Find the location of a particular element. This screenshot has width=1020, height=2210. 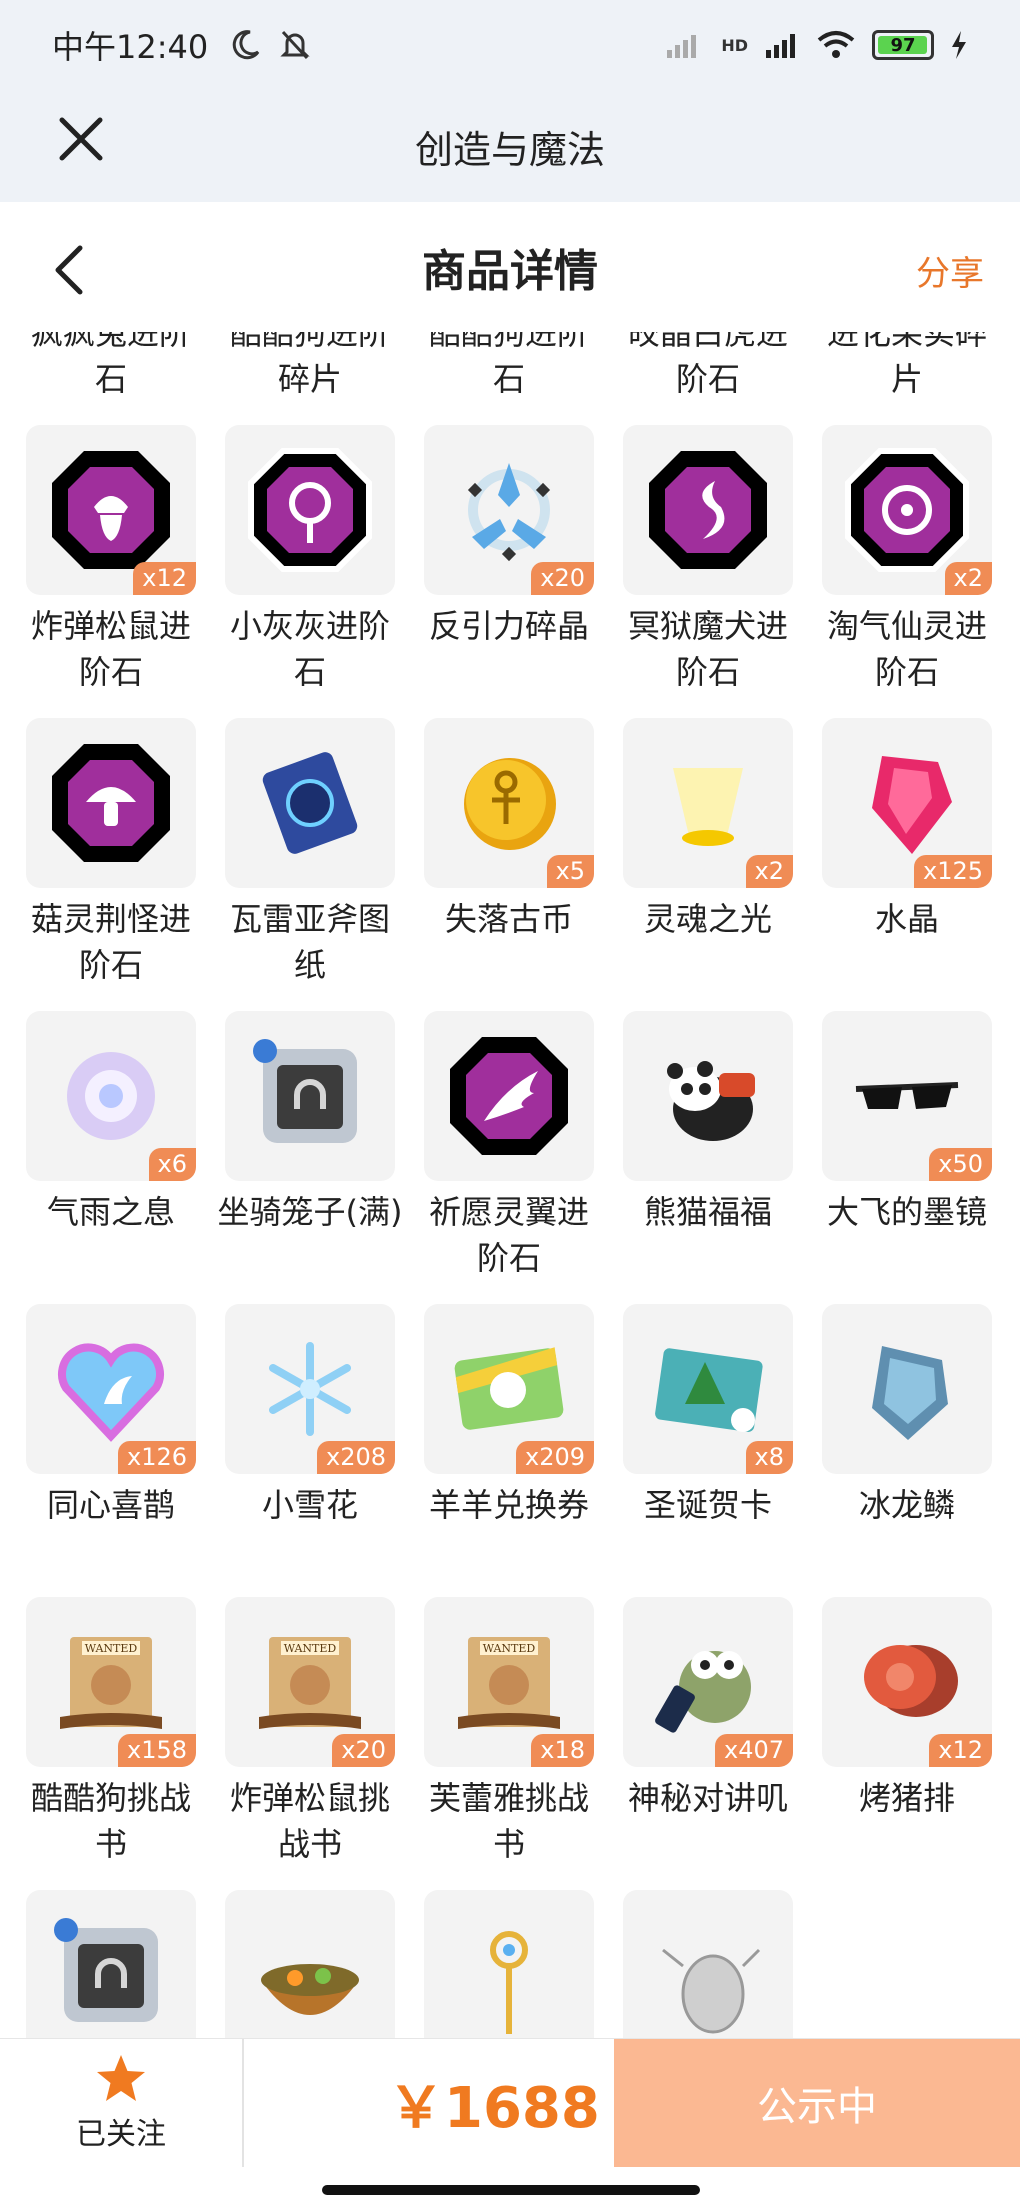

item-card: WANTED x18 芙蕾雅挑战书 is located at coordinates (509, 1743).